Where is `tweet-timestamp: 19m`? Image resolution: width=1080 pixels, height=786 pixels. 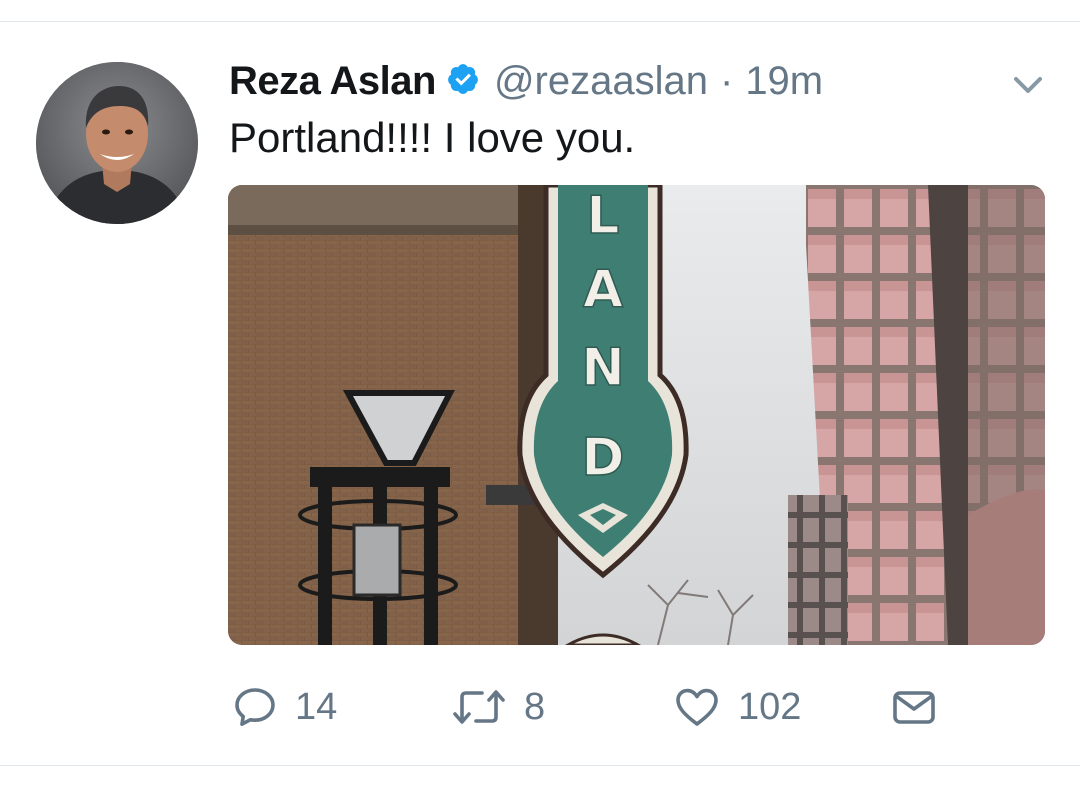 tweet-timestamp: 19m is located at coordinates (784, 81).